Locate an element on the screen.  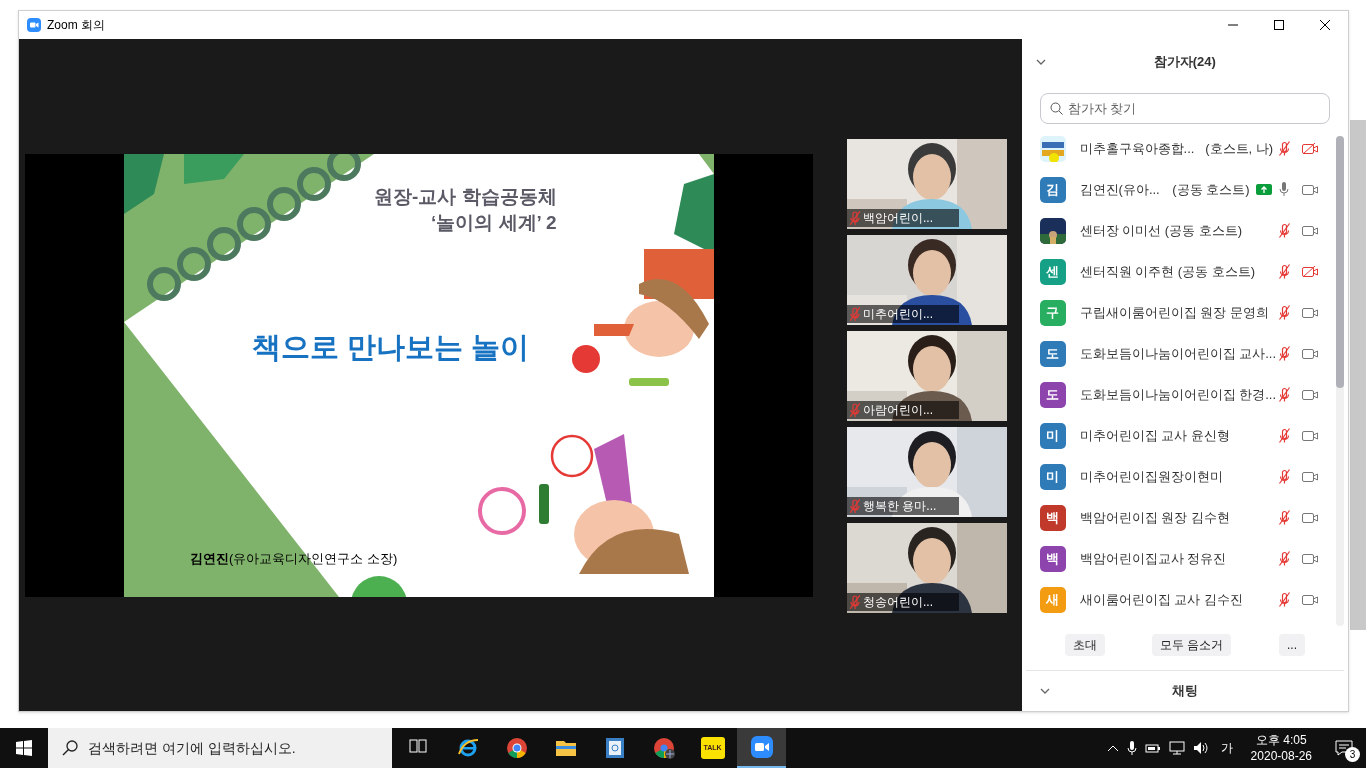
clock-date: 2020-08-26 is located at coordinates (1281, 756).